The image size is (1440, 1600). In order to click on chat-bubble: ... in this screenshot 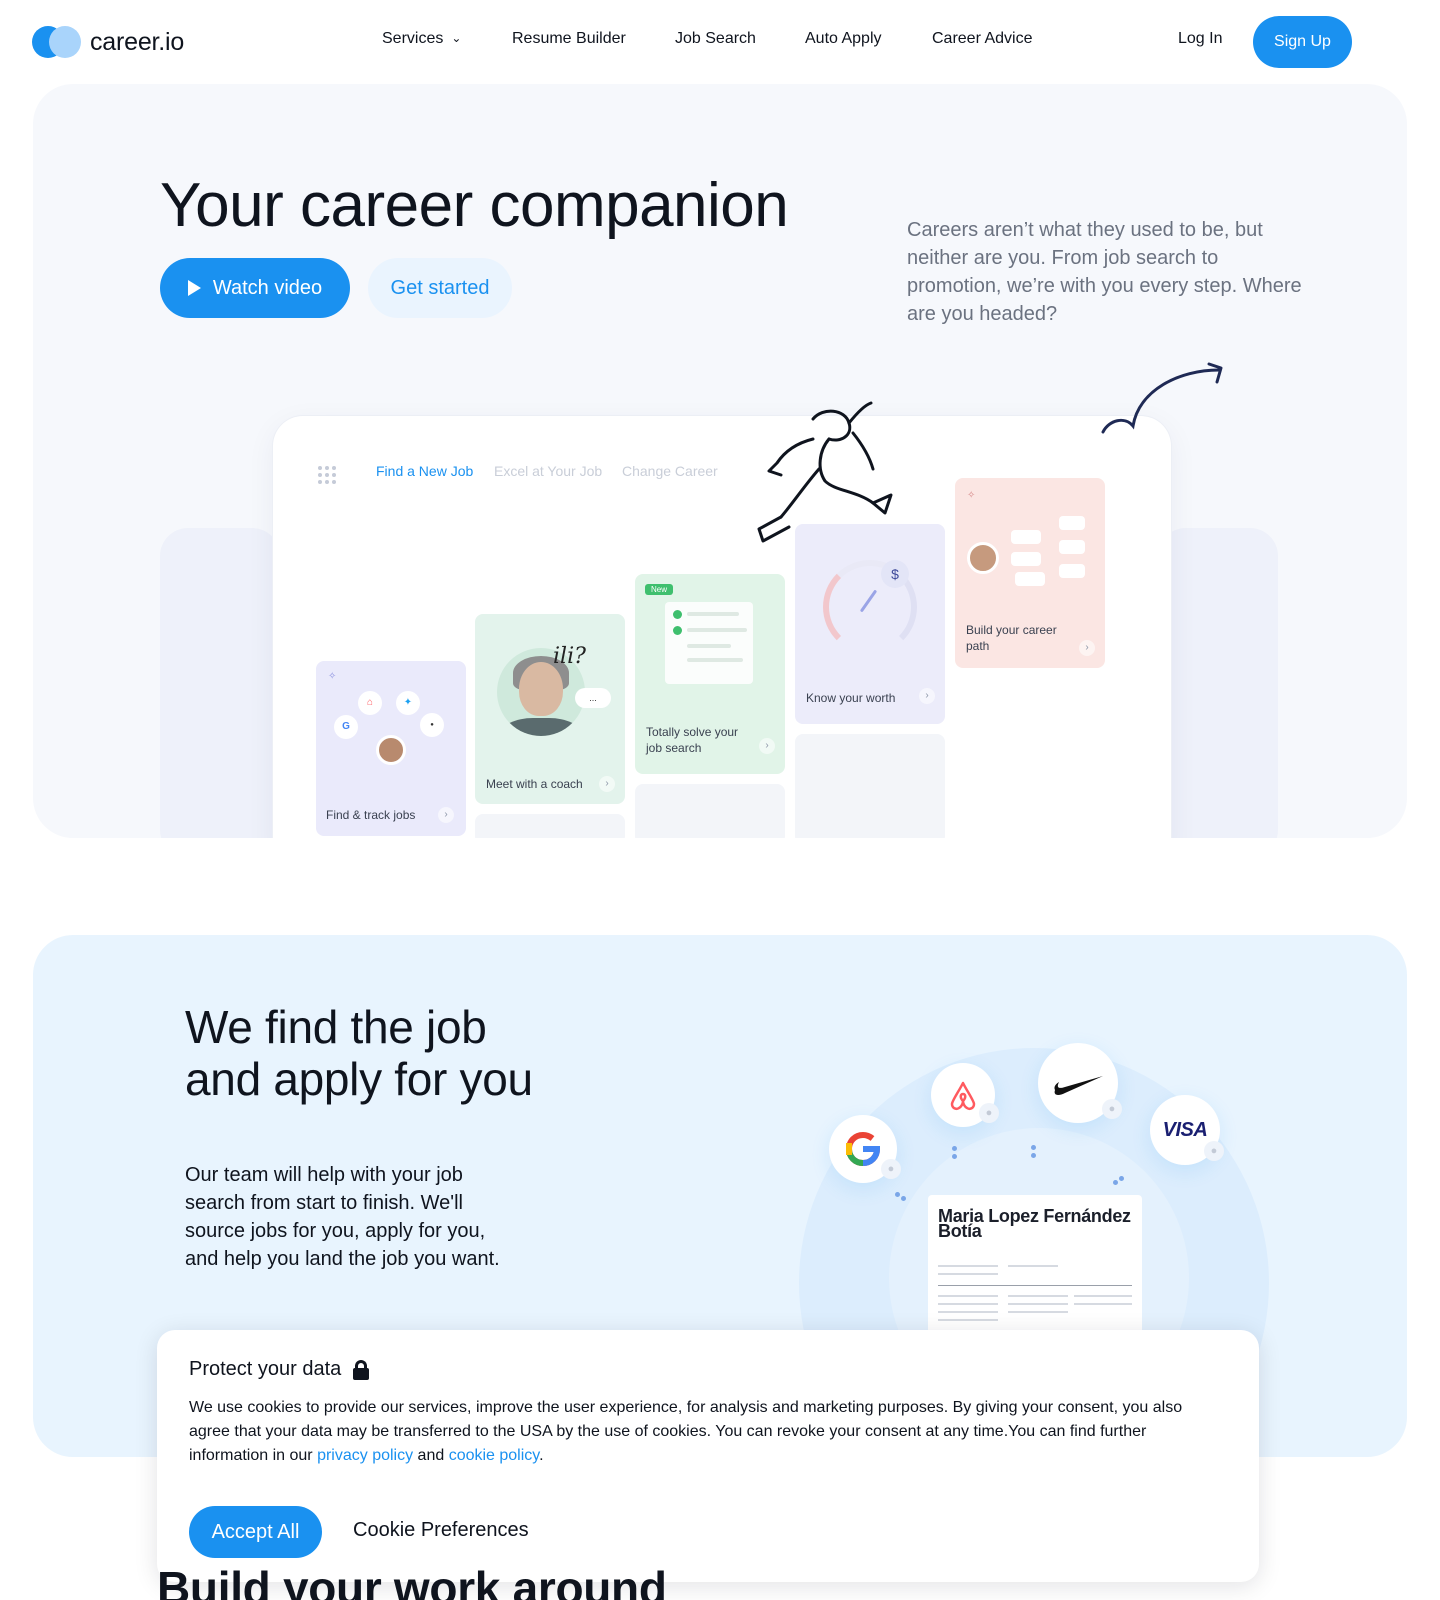, I will do `click(593, 698)`.